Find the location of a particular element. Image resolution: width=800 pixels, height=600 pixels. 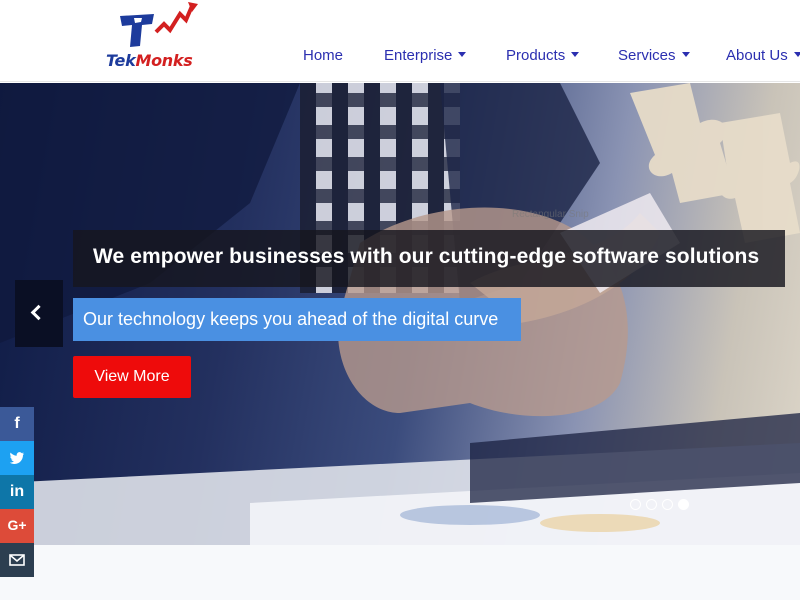

nav-about-us-label: About Us is located at coordinates (757, 55).